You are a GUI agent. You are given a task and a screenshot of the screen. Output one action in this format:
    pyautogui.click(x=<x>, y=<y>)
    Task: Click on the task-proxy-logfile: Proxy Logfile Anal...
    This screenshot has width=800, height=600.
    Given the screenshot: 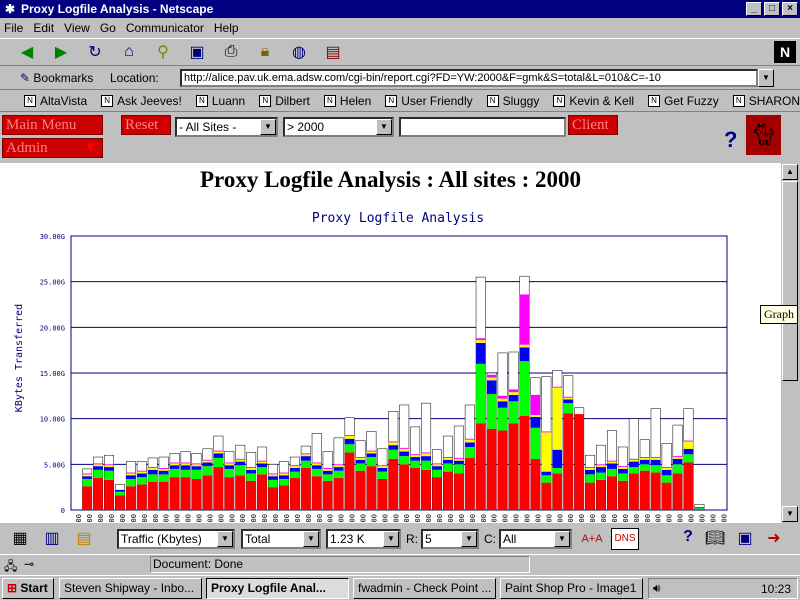 What is the action you would take?
    pyautogui.click(x=277, y=588)
    